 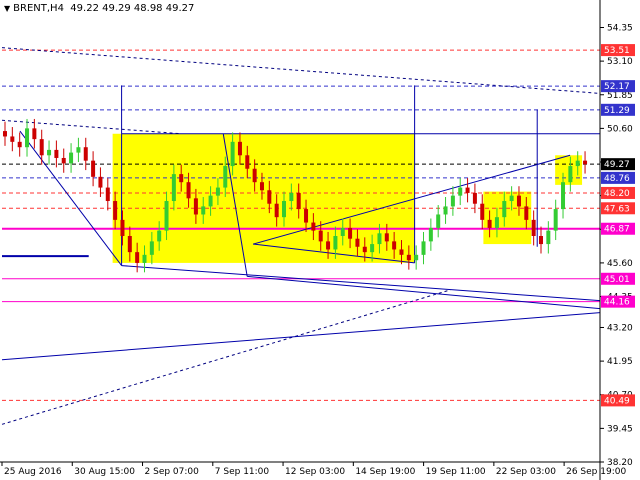 I want to click on level-label: 48.76, so click(x=617, y=179).